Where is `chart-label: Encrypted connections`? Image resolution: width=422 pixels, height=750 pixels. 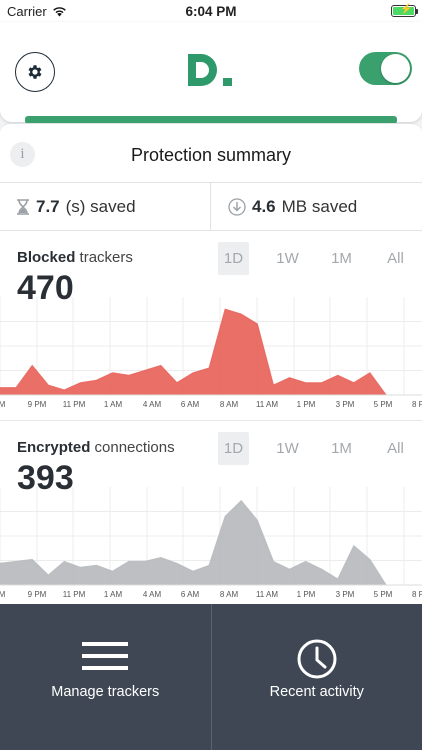 chart-label: Encrypted connections is located at coordinates (96, 447).